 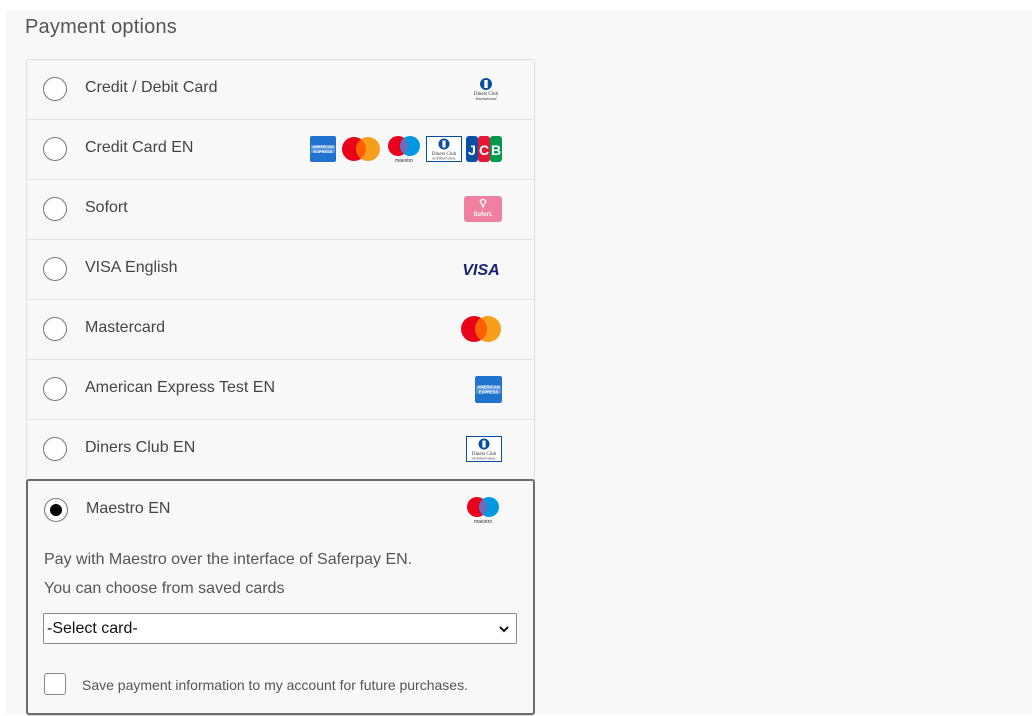 What do you see at coordinates (485, 98) in the screenshot?
I see `svg-text: International` at bounding box center [485, 98].